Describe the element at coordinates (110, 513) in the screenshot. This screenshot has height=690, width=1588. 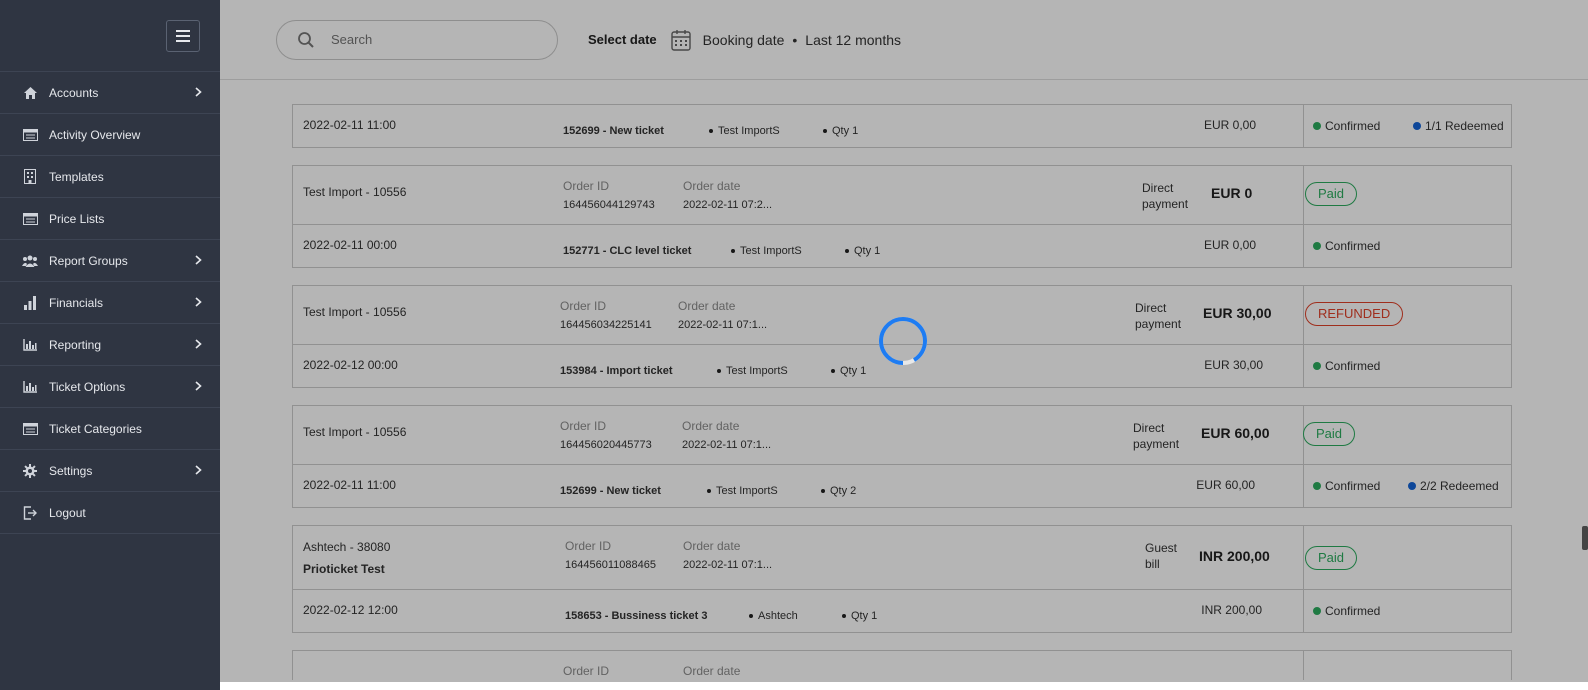
I see `sidebar-item-logout: Logout` at that location.